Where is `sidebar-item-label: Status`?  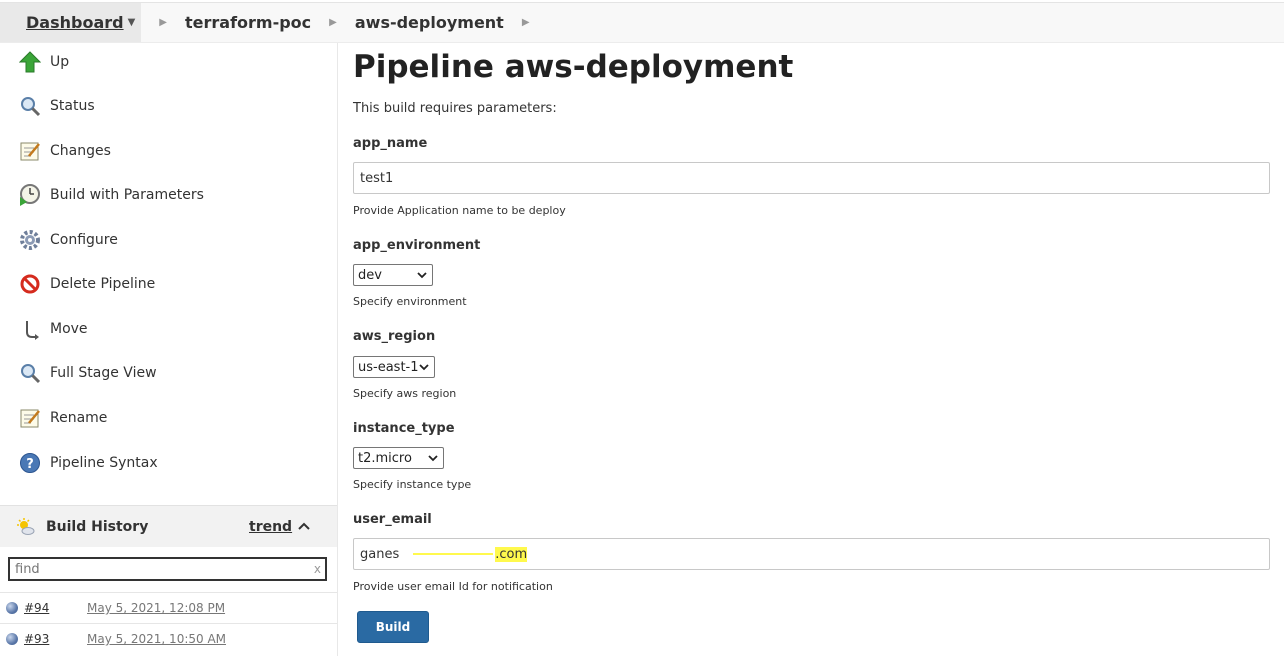
sidebar-item-label: Status is located at coordinates (72, 106).